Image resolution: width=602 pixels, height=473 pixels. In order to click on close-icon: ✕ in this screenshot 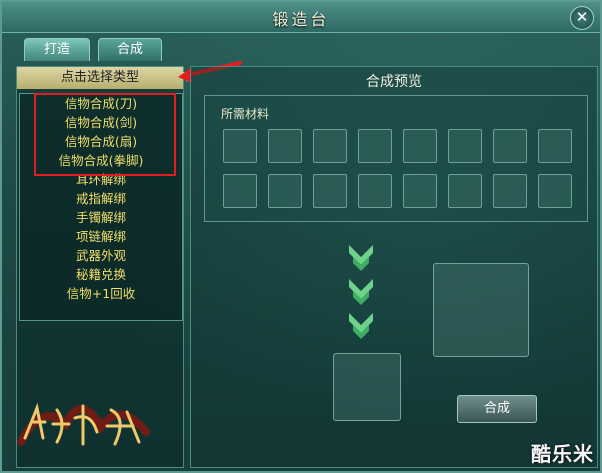, I will do `click(582, 17)`.